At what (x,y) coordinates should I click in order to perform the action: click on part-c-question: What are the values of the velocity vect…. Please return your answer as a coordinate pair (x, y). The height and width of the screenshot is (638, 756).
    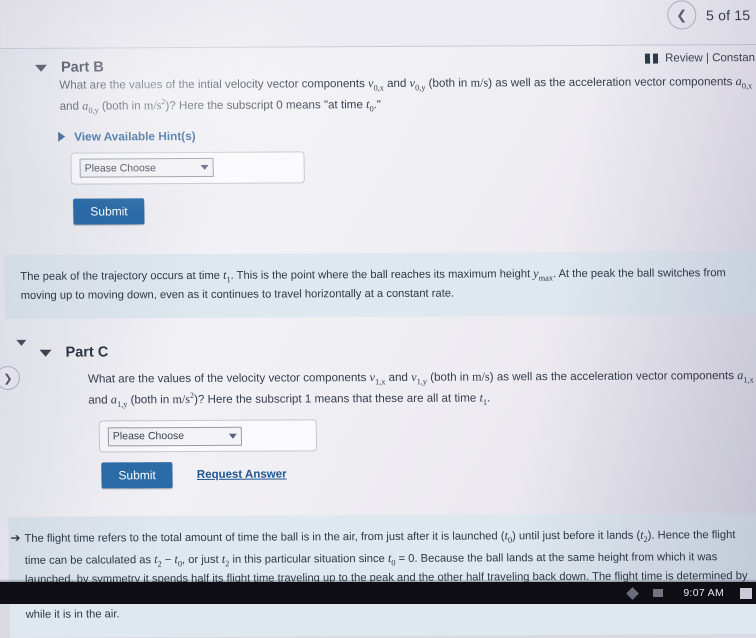
    Looking at the image, I should click on (420, 389).